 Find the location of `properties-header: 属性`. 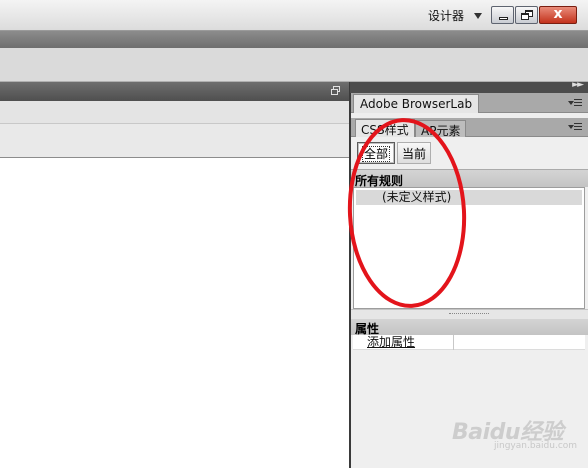

properties-header: 属性 is located at coordinates (469, 327).